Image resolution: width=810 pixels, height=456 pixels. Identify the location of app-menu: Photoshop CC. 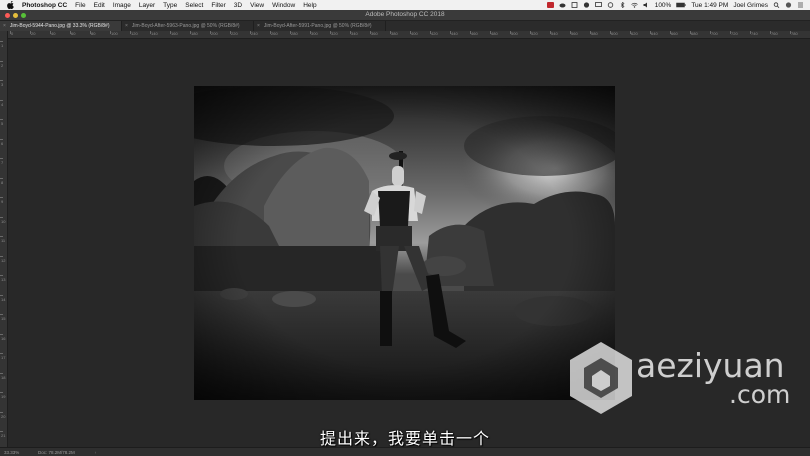
(44, 5).